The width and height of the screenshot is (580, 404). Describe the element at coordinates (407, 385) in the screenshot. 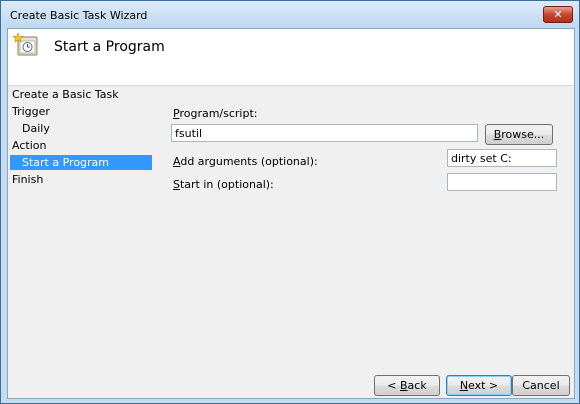

I see `back-button: < Back` at that location.